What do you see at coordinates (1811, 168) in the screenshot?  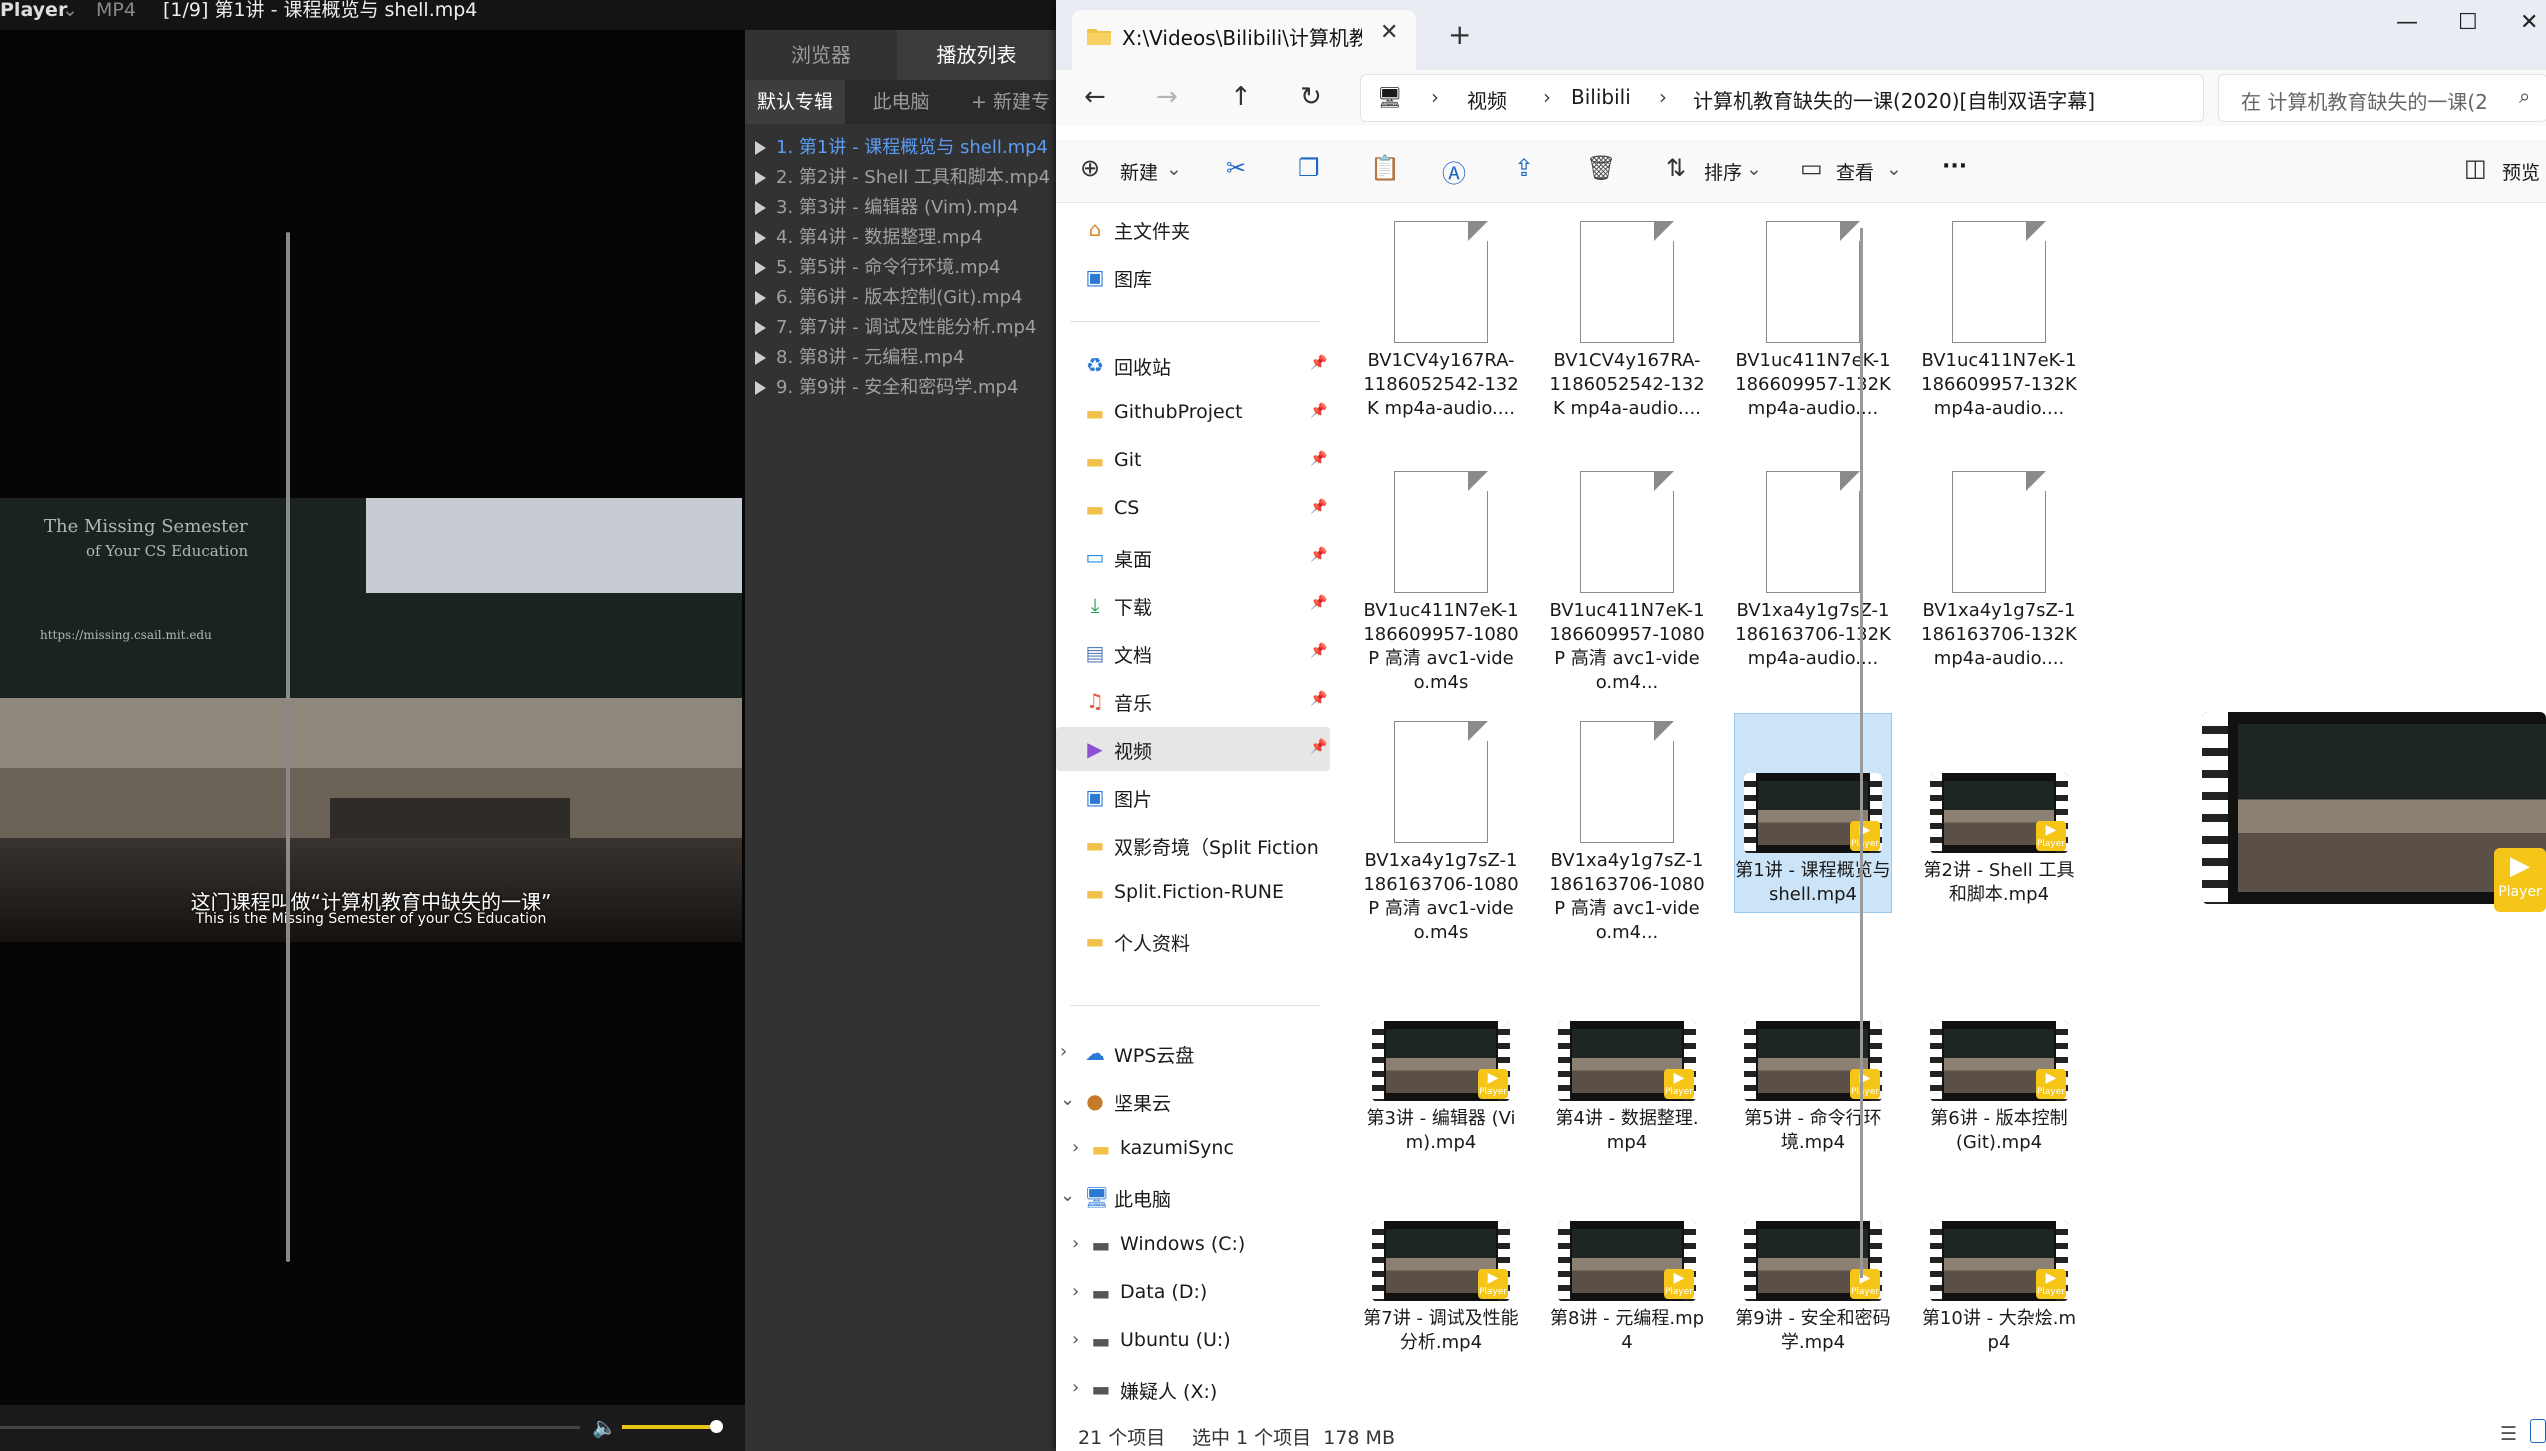 I see `view-icon: ▭` at bounding box center [1811, 168].